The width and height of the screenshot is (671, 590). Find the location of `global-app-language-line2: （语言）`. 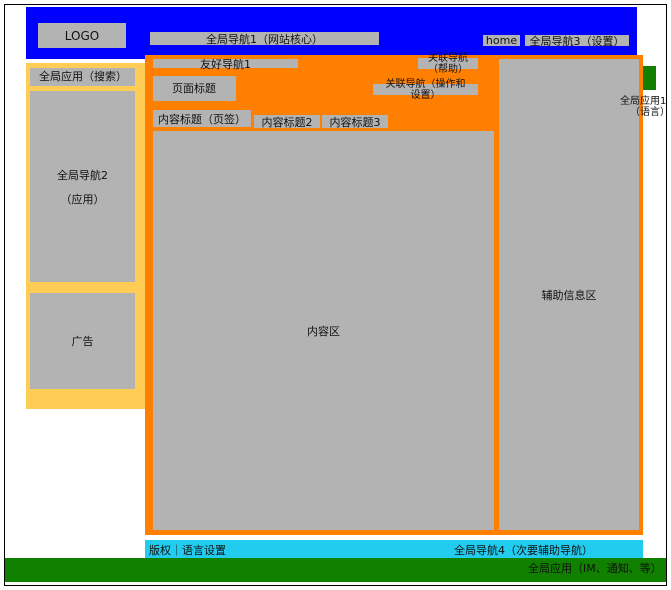

global-app-language-line2: （语言） is located at coordinates (650, 112).